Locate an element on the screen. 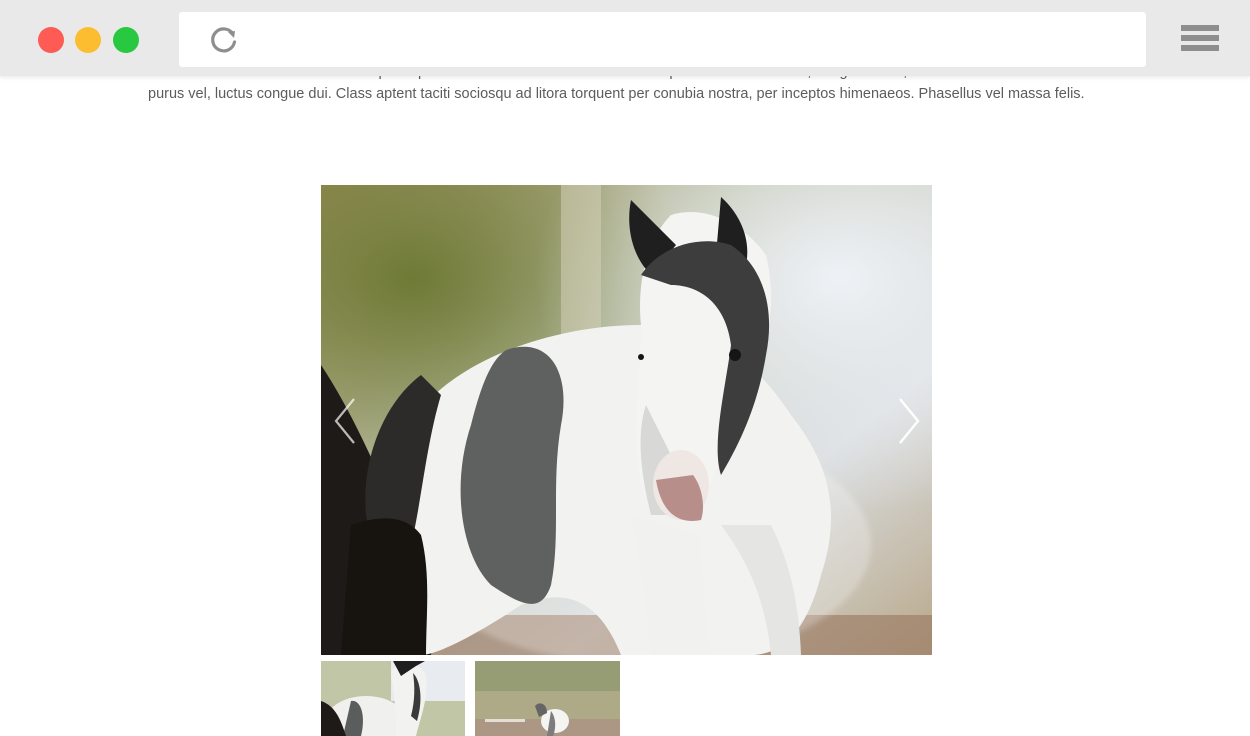 Image resolution: width=1250 pixels, height=736 pixels. hamburger-menu-button is located at coordinates (1200, 40).